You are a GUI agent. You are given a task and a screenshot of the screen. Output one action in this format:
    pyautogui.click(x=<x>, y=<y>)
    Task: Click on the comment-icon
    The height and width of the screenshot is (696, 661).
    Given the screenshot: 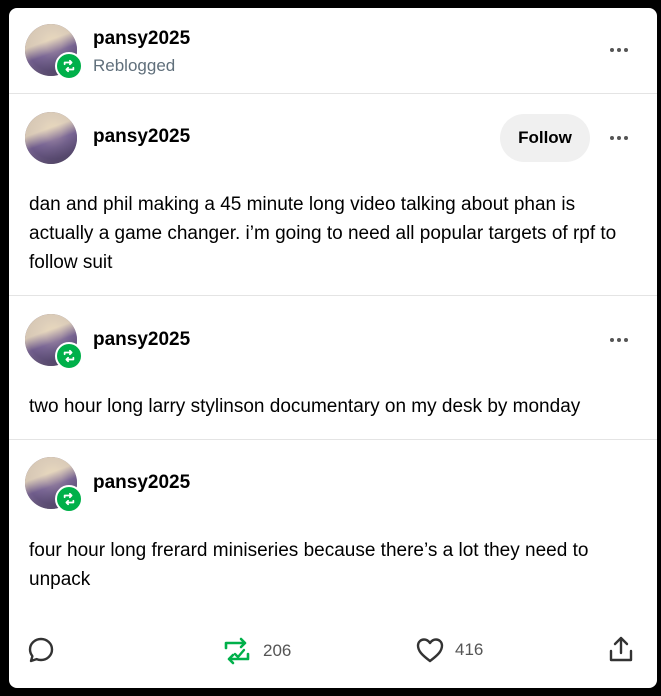 What is the action you would take?
    pyautogui.click(x=41, y=650)
    